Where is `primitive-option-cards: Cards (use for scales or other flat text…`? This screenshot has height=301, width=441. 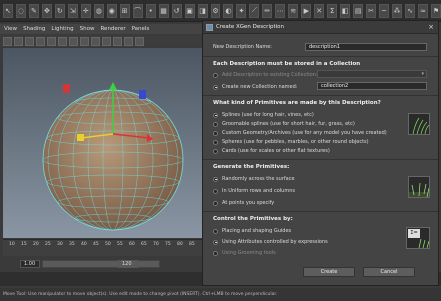 primitive-option-cards: Cards (use for scales or other flat text… is located at coordinates (271, 151).